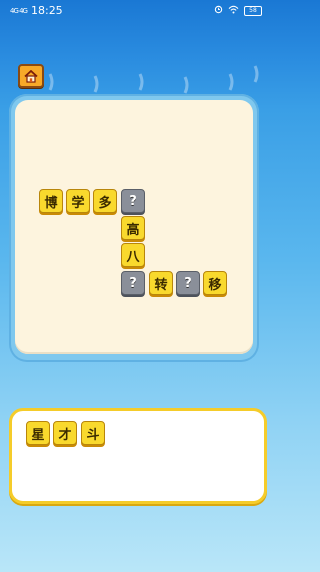  What do you see at coordinates (46, 10) in the screenshot?
I see `status-time: 18:25` at bounding box center [46, 10].